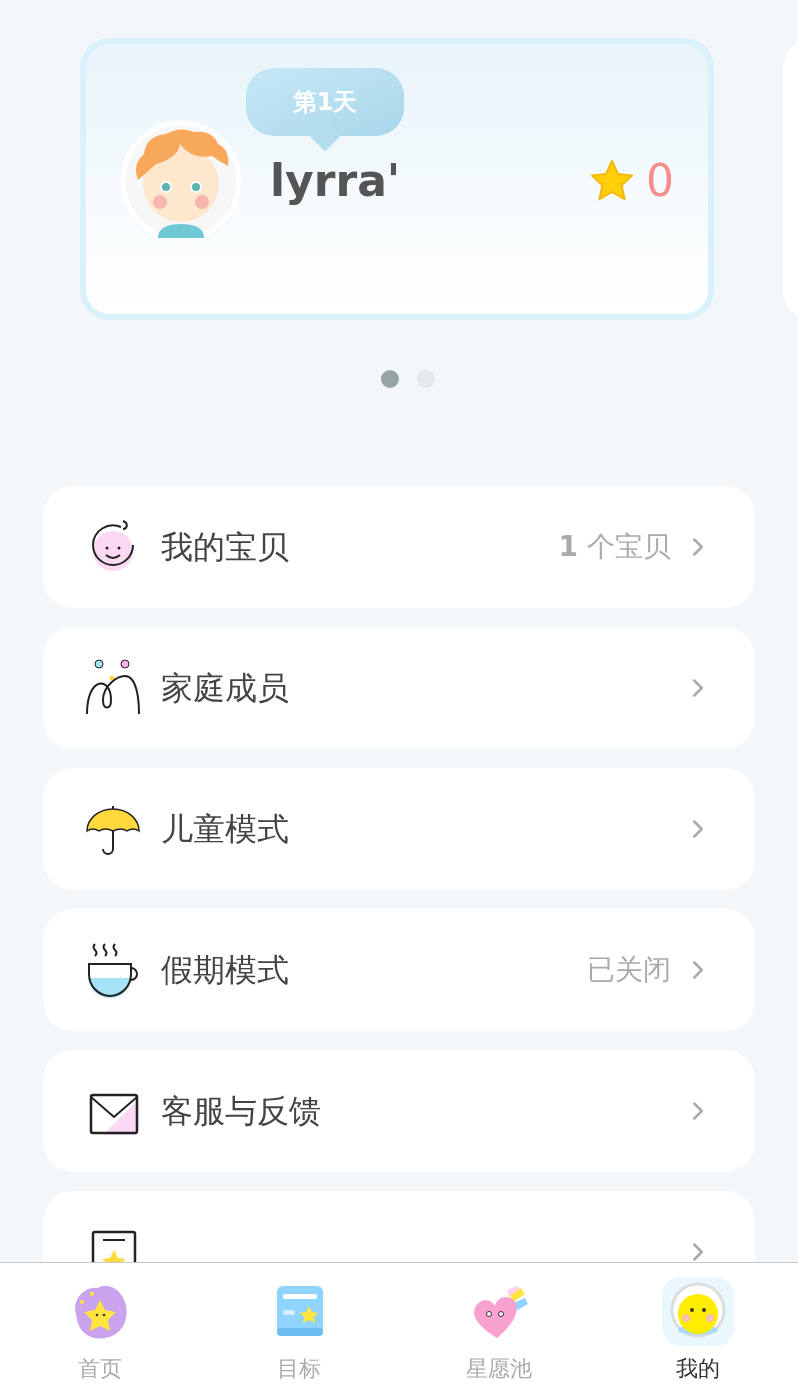 The image size is (798, 1385). Describe the element at coordinates (614, 547) in the screenshot. I see `menu-value: 1 个宝贝` at that location.